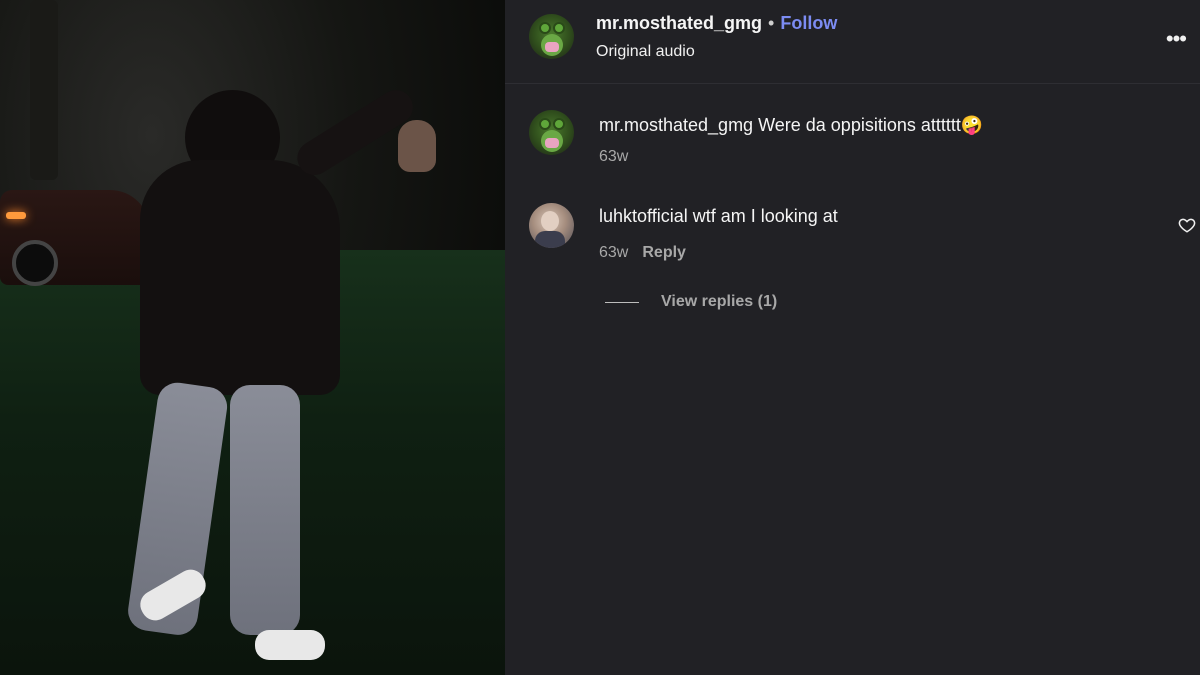 This screenshot has height=675, width=1200. Describe the element at coordinates (550, 239) in the screenshot. I see `avatar-shirt` at that location.